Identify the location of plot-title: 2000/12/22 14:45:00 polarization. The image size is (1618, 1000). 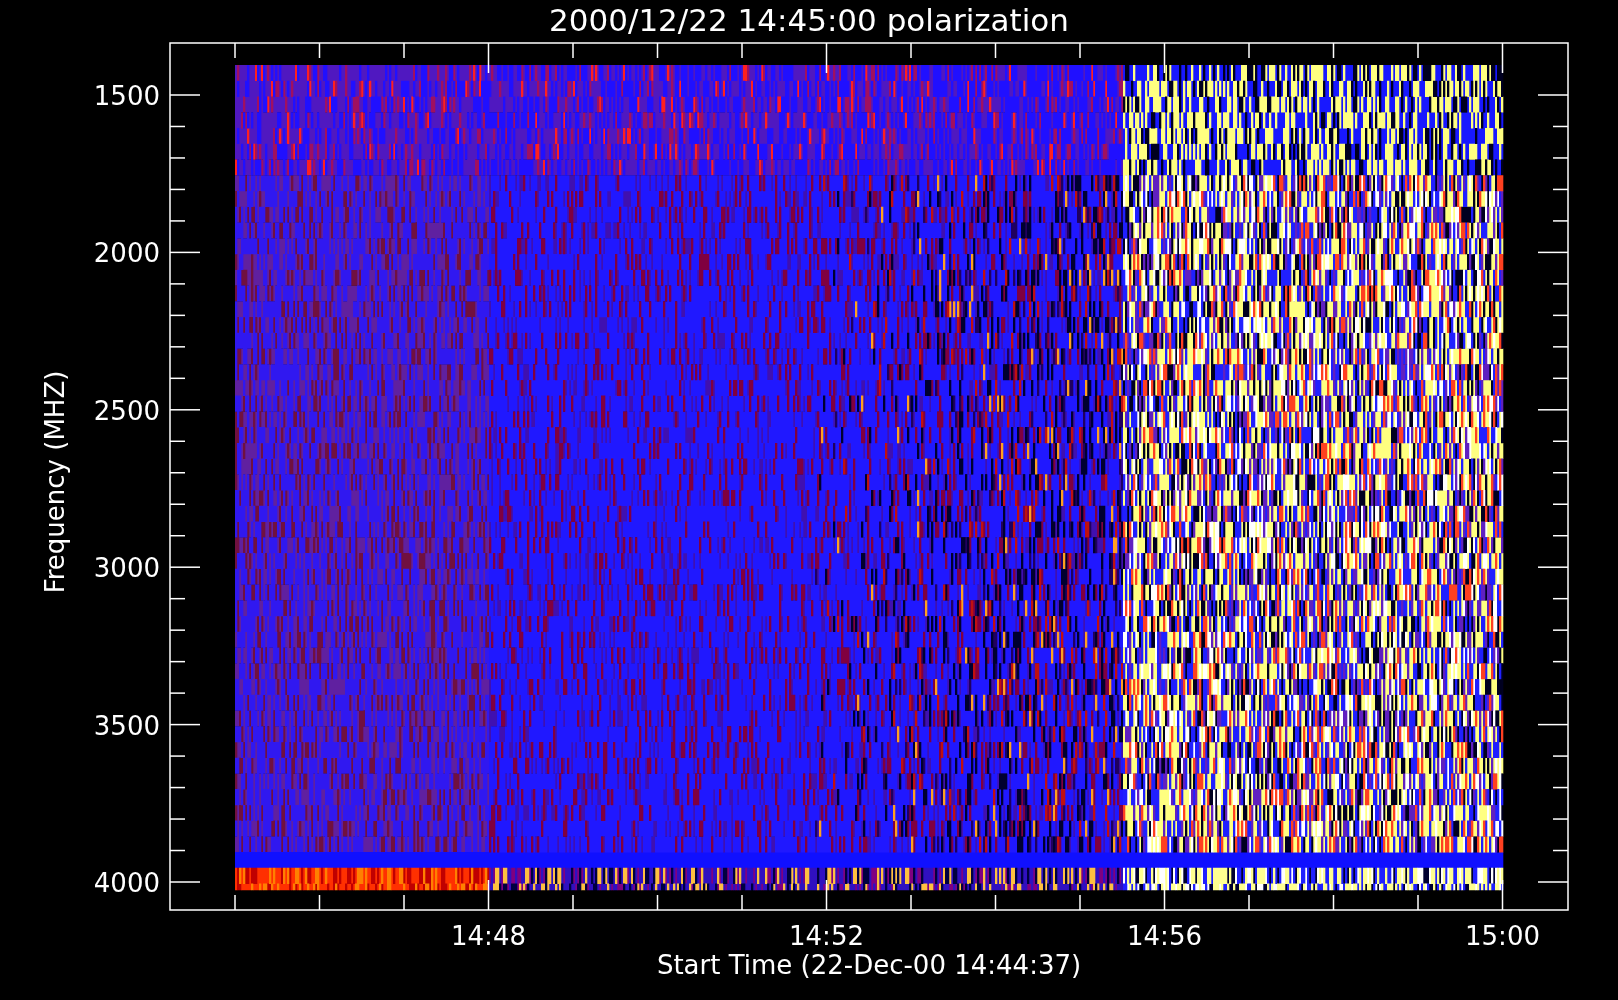
(809, 20).